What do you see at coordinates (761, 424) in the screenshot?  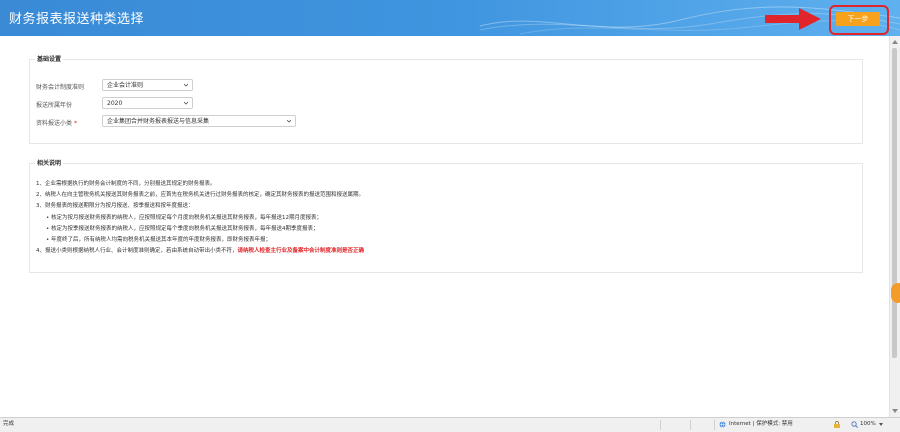 I see `security-zone-text: Internet | 保护模式: 禁用` at bounding box center [761, 424].